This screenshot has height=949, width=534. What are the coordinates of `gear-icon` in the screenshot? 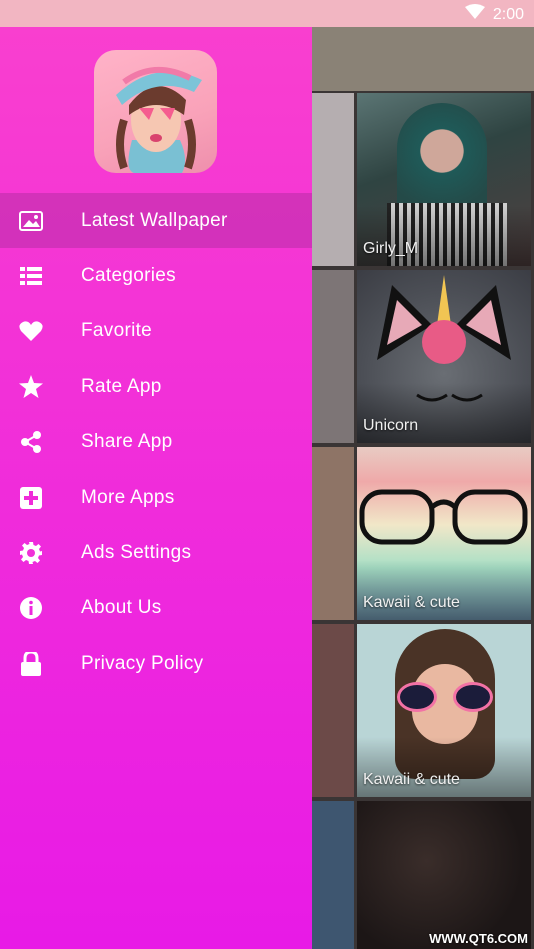 It's located at (31, 553).